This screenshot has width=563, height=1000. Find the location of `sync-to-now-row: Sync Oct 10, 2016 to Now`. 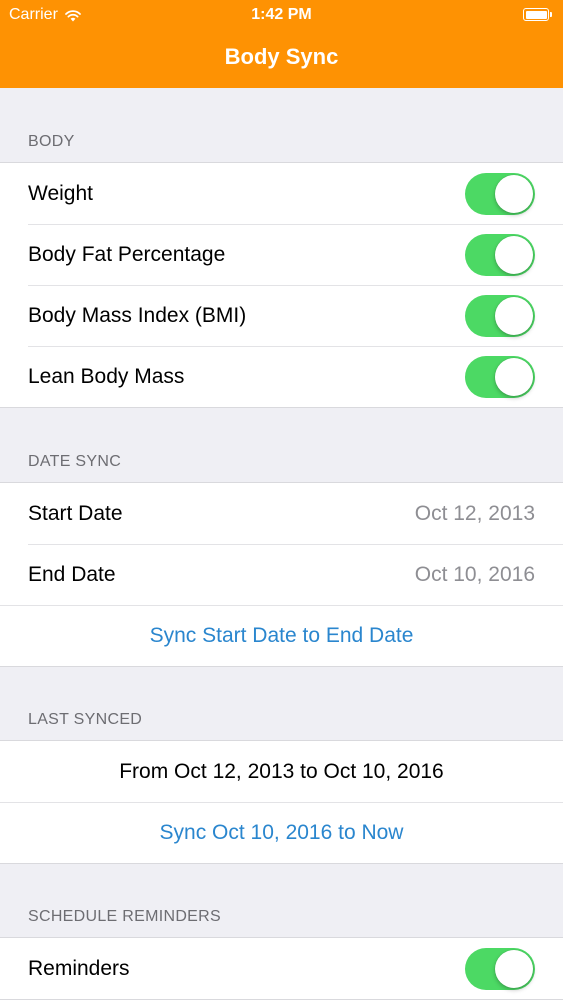

sync-to-now-row: Sync Oct 10, 2016 to Now is located at coordinates (281, 832).